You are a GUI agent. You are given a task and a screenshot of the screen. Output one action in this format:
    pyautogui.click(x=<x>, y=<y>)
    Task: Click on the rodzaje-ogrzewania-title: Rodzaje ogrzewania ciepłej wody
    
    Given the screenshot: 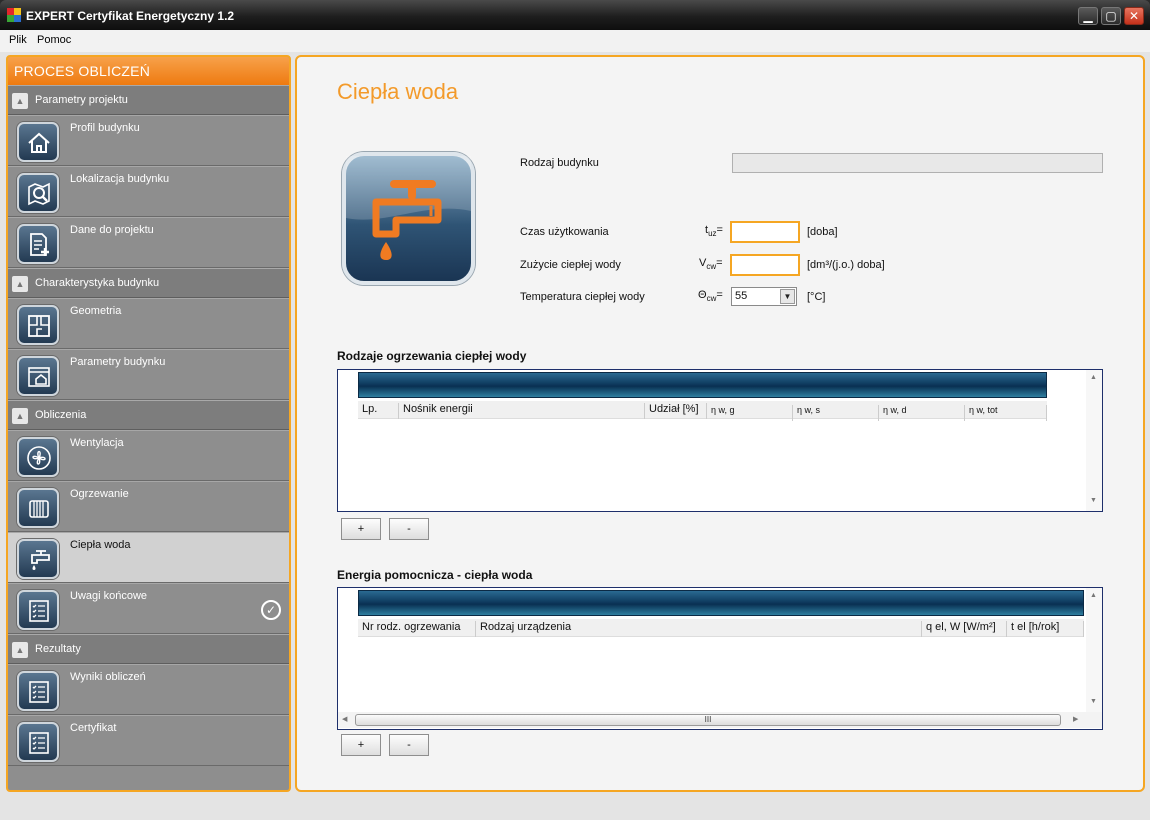 What is the action you would take?
    pyautogui.click(x=432, y=356)
    